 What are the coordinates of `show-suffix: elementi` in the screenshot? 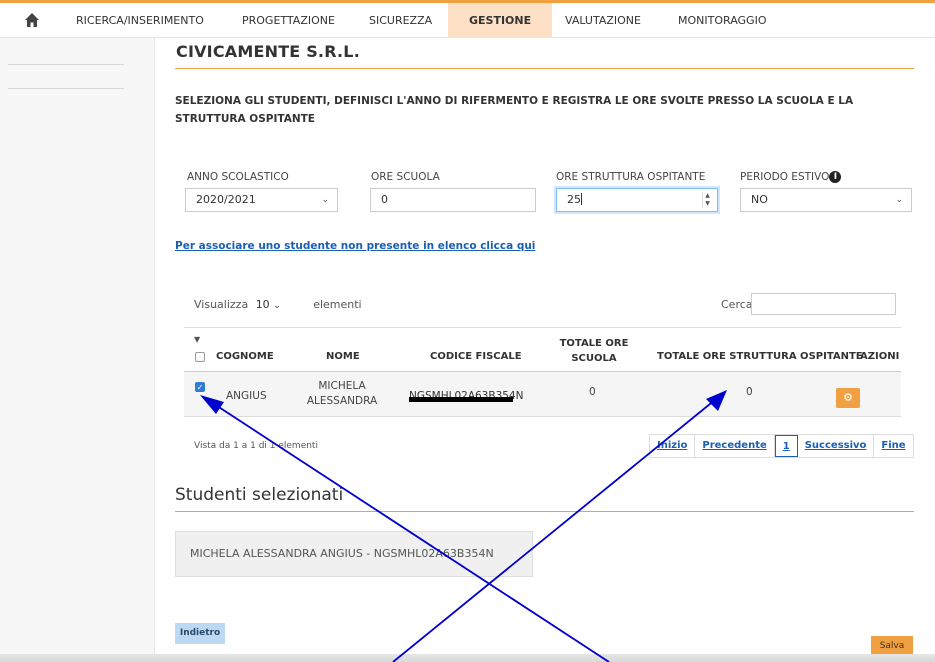 It's located at (337, 304).